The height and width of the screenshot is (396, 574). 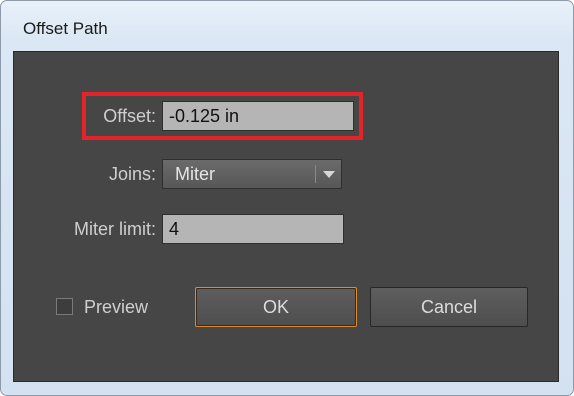 What do you see at coordinates (276, 307) in the screenshot?
I see `ok-button: OK` at bounding box center [276, 307].